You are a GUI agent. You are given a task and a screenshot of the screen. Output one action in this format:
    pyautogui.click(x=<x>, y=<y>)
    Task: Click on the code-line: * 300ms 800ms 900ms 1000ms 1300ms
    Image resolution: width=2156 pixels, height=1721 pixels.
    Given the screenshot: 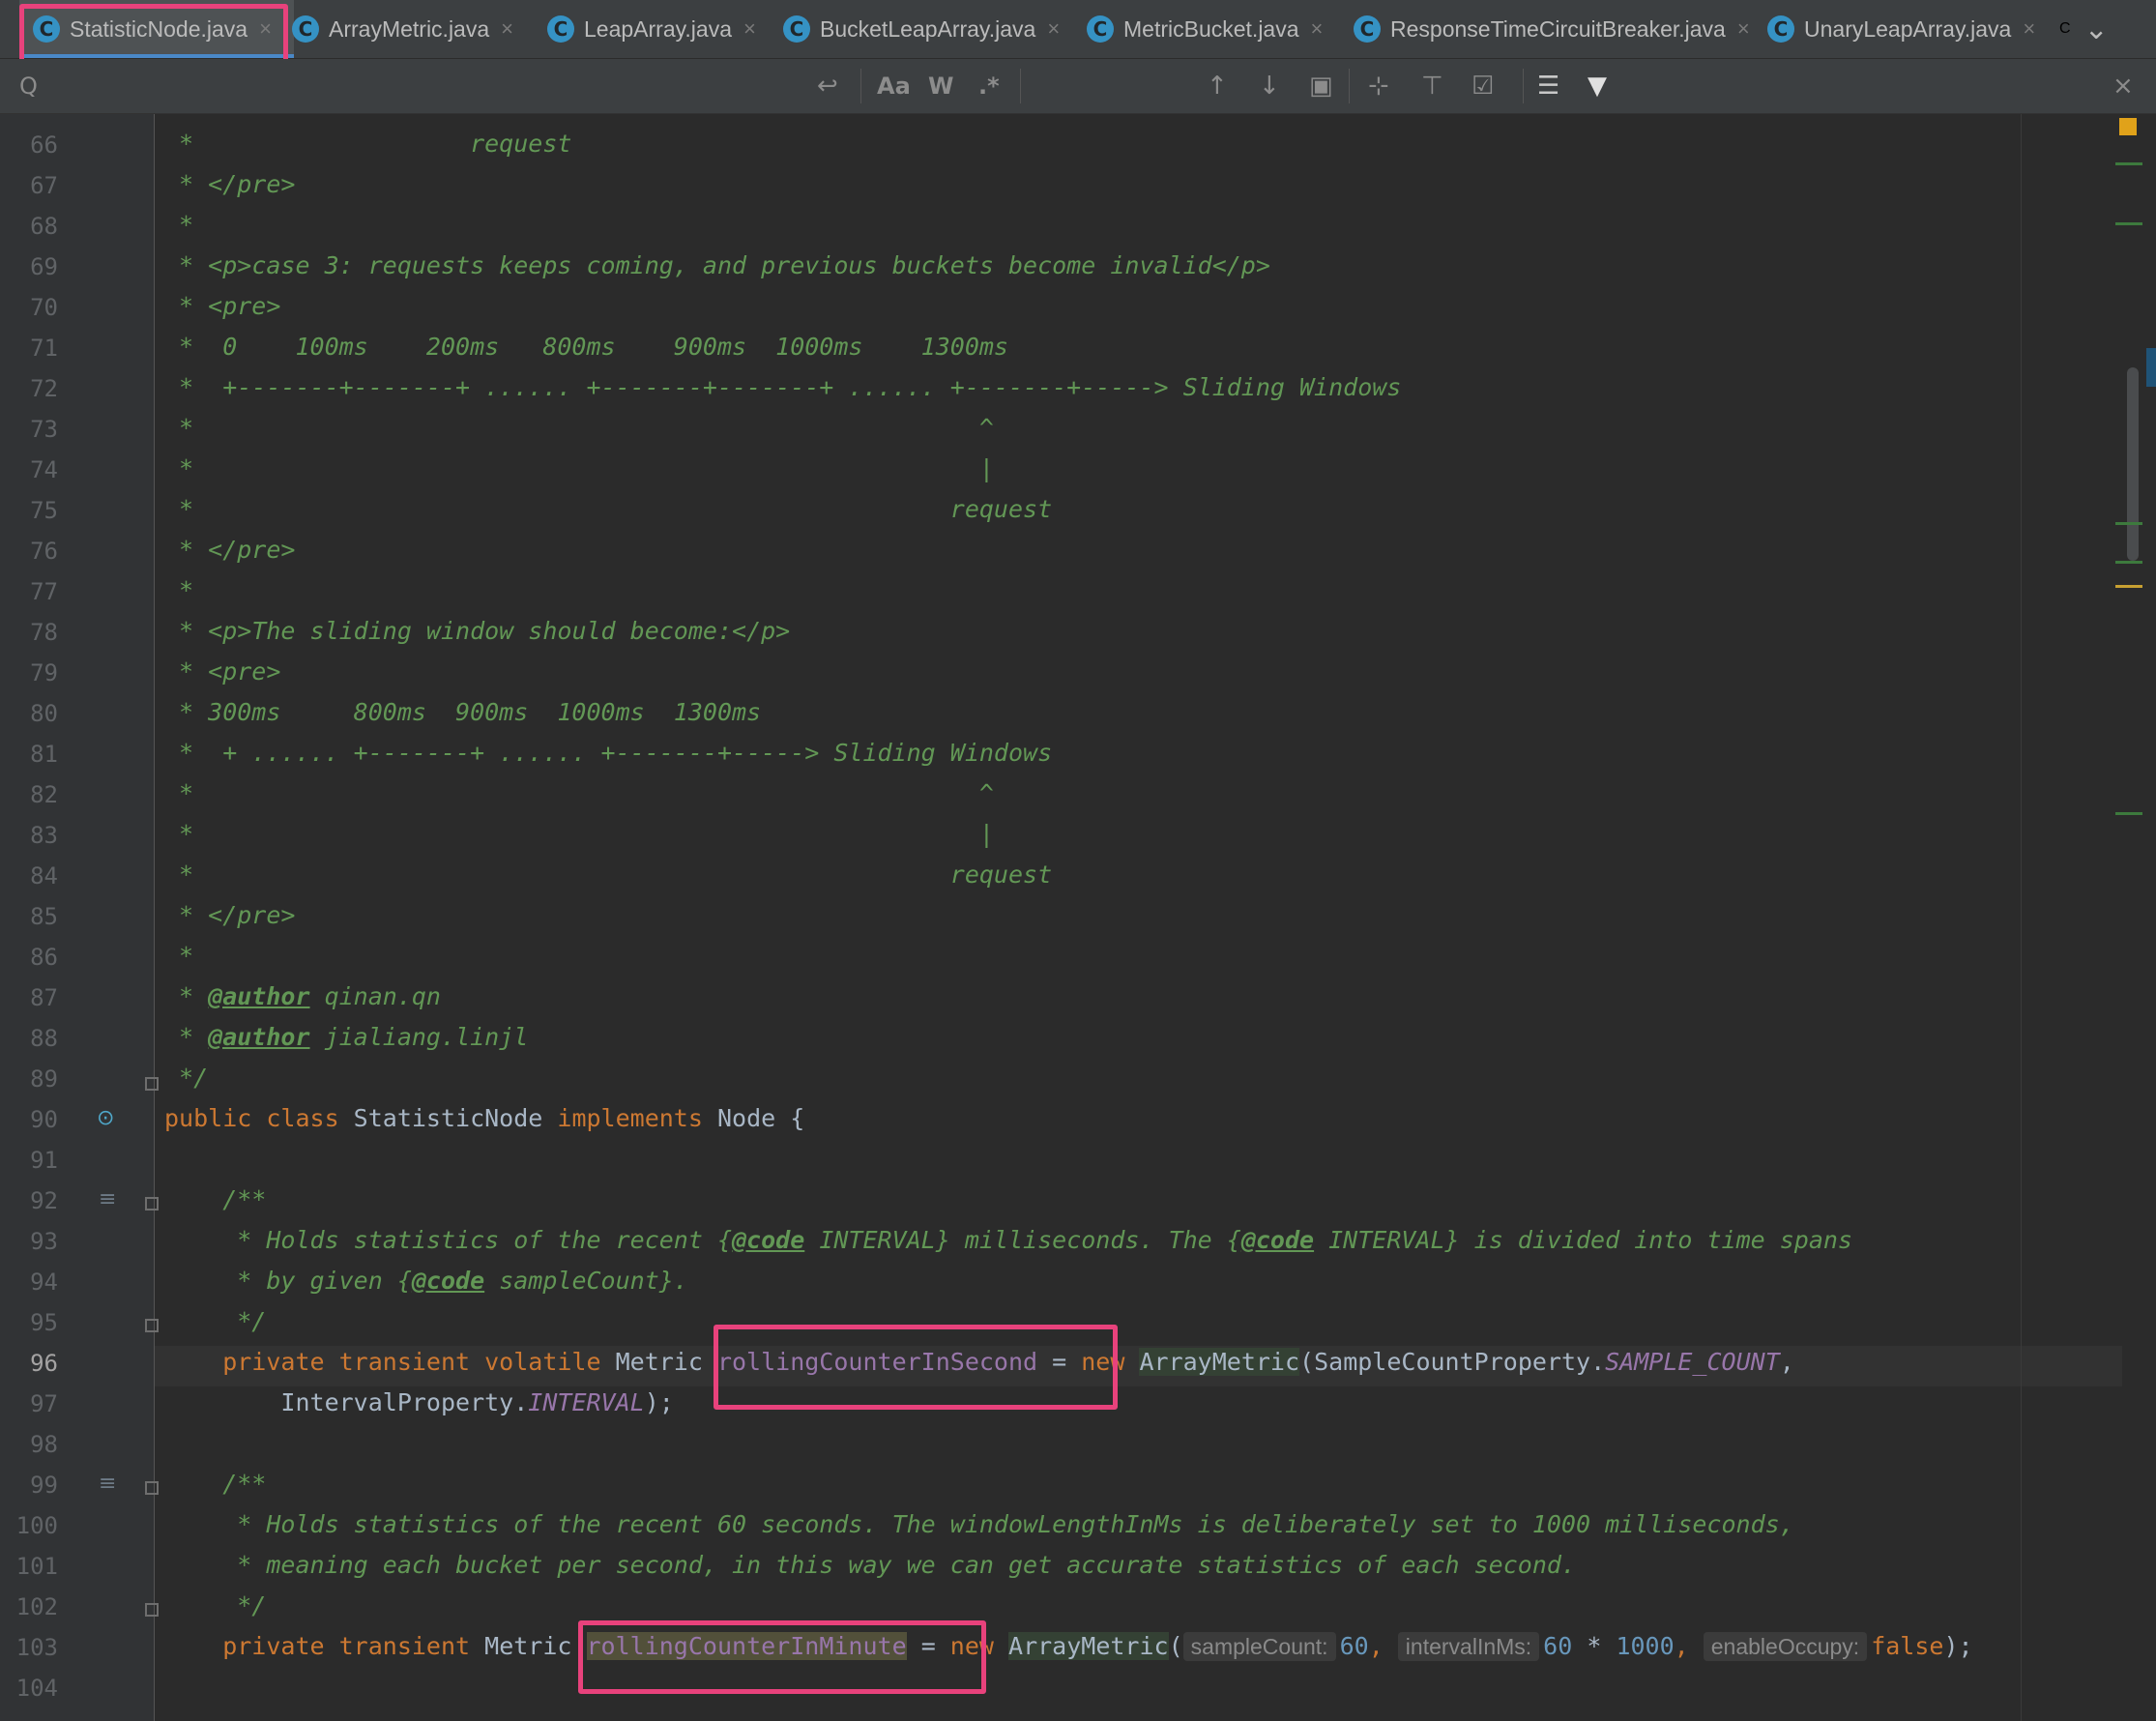 What is the action you would take?
    pyautogui.click(x=463, y=712)
    